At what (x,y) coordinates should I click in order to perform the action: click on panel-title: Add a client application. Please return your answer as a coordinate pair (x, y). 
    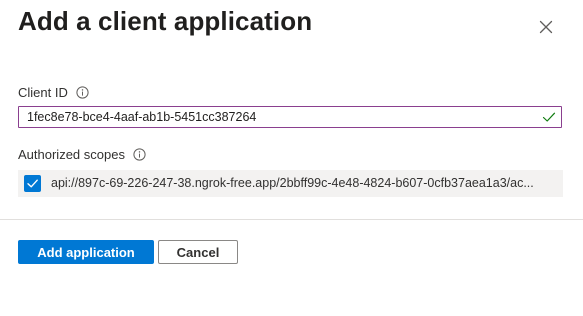
    Looking at the image, I should click on (165, 21).